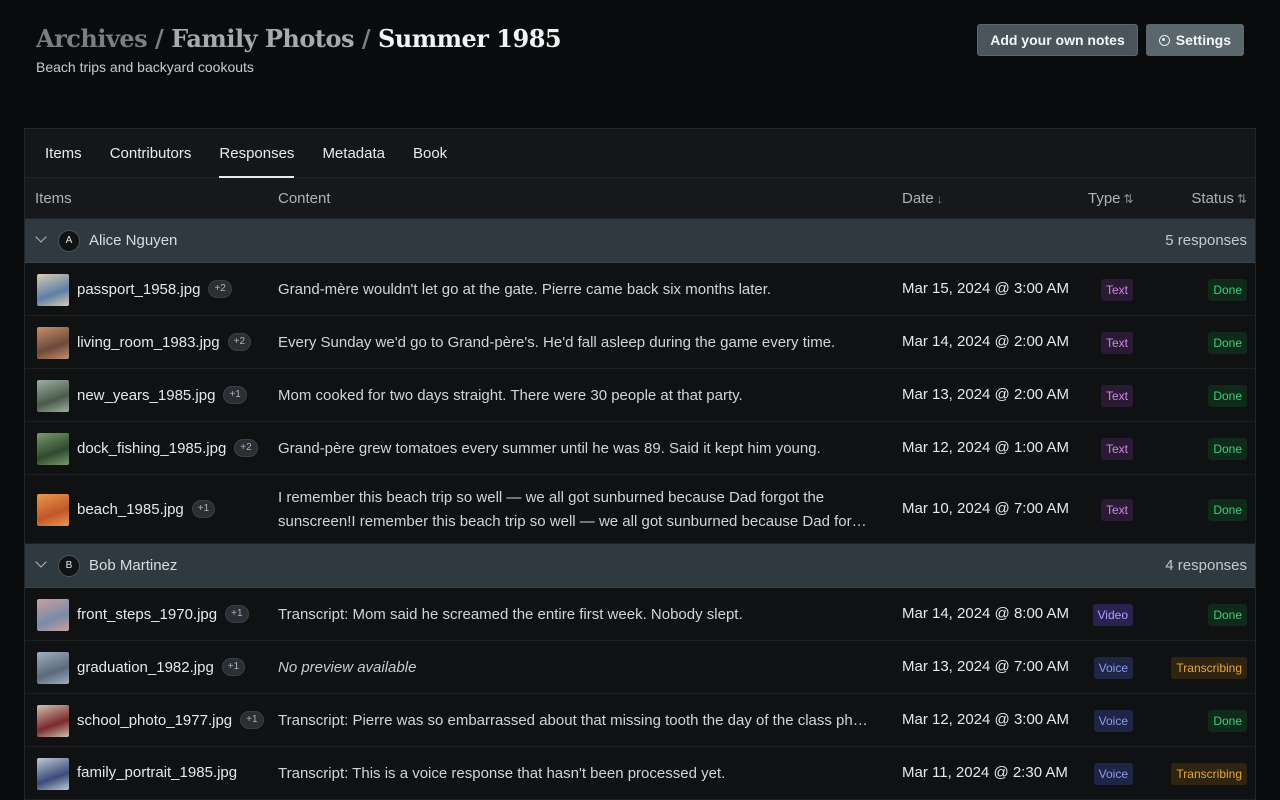  What do you see at coordinates (53, 198) in the screenshot?
I see `column-header-items: Items` at bounding box center [53, 198].